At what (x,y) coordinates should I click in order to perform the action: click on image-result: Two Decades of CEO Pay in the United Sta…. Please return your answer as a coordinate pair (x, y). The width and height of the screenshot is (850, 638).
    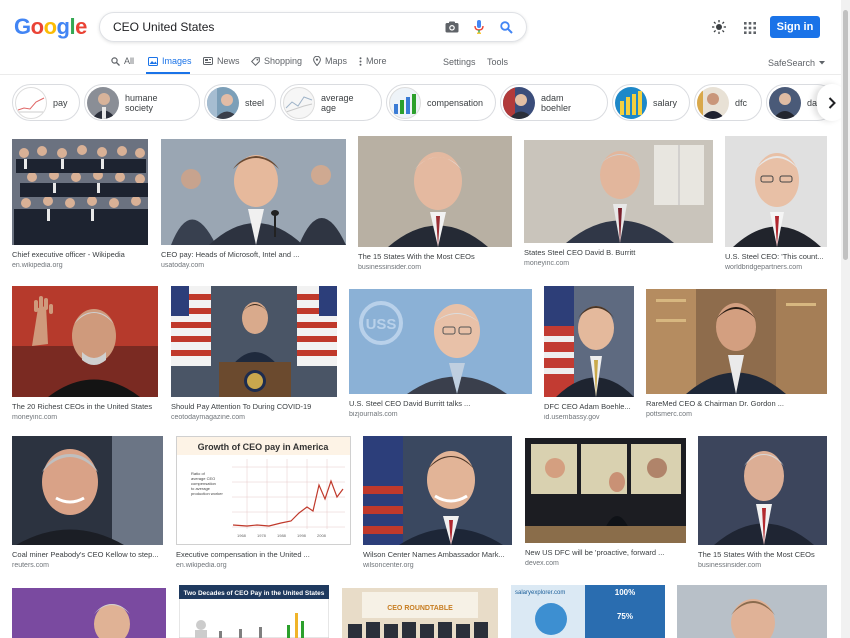
    Looking at the image, I should click on (254, 611).